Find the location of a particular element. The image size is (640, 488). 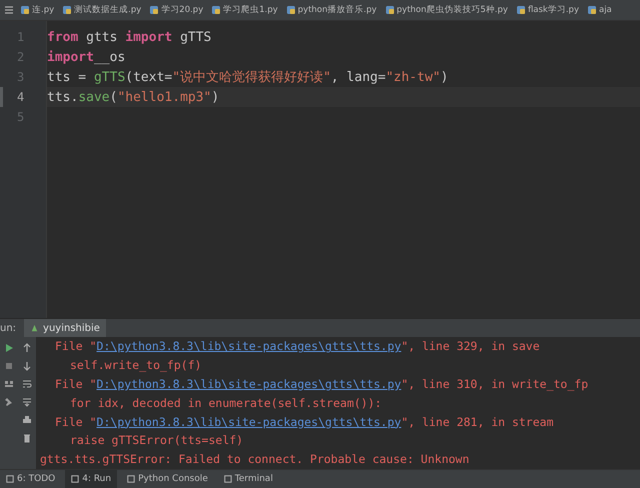

tool-window-button: Python Console is located at coordinates (167, 479).